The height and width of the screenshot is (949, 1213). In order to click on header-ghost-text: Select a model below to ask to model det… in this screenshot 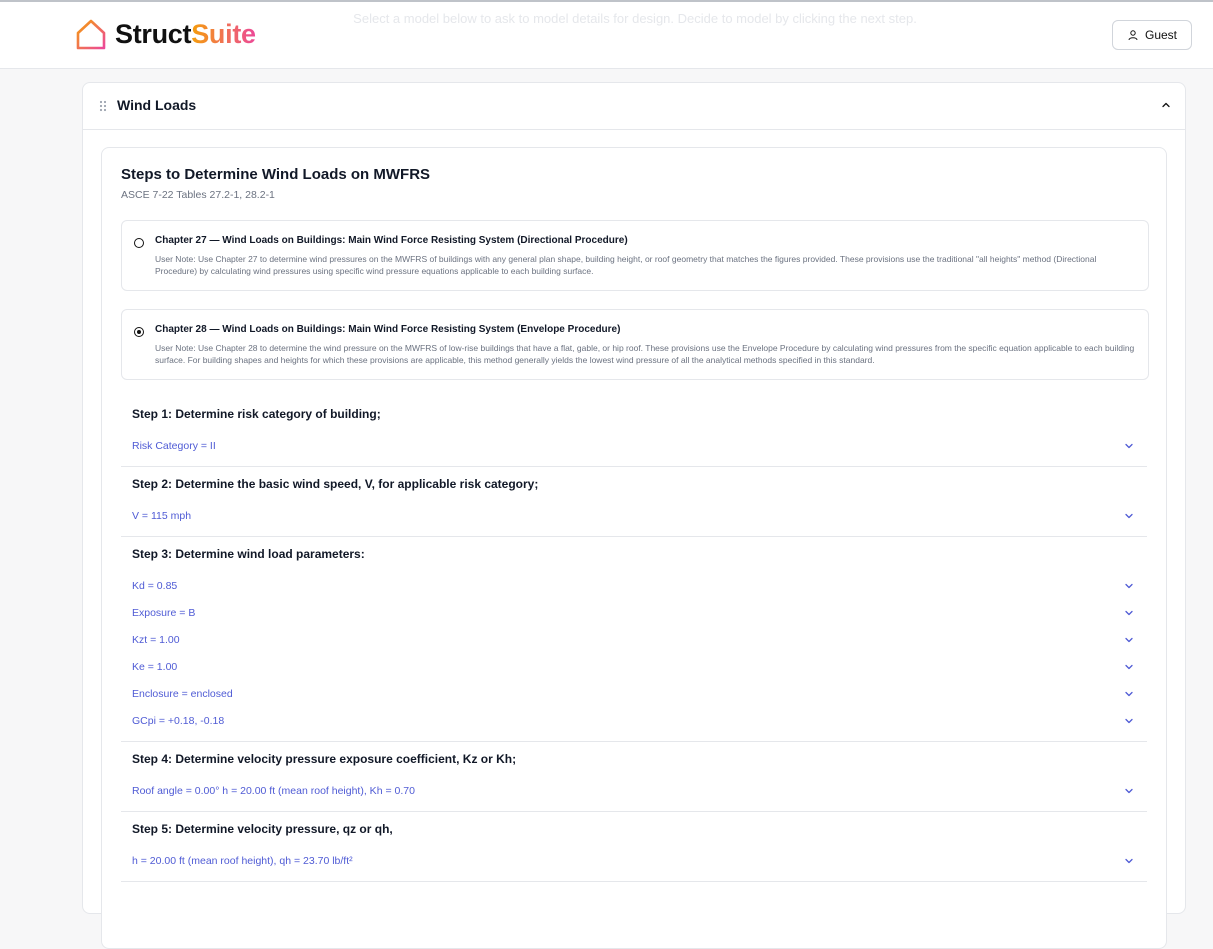, I will do `click(635, 18)`.